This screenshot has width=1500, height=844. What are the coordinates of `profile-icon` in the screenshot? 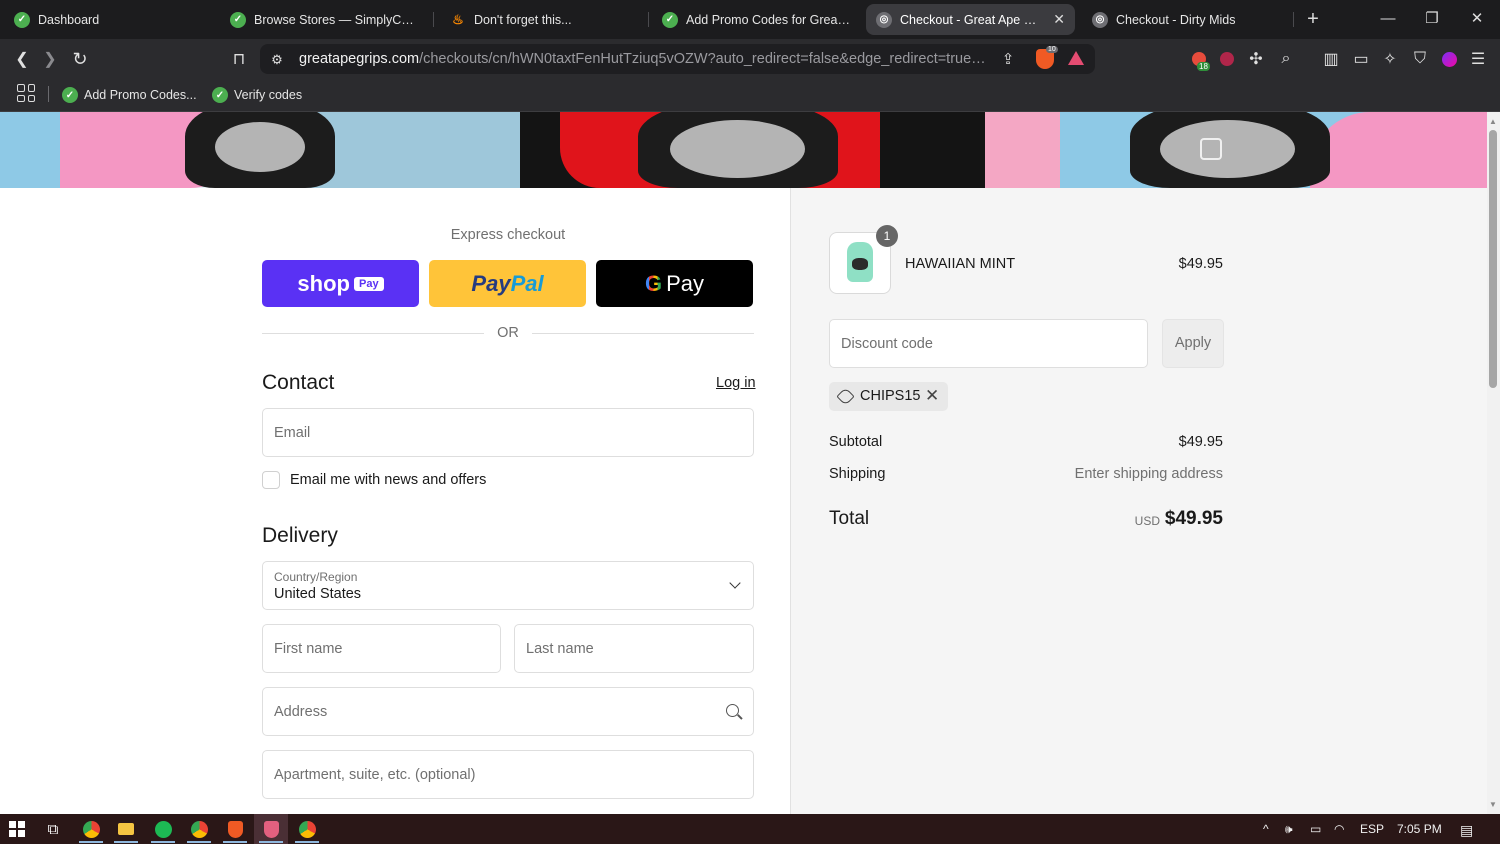 It's located at (1449, 59).